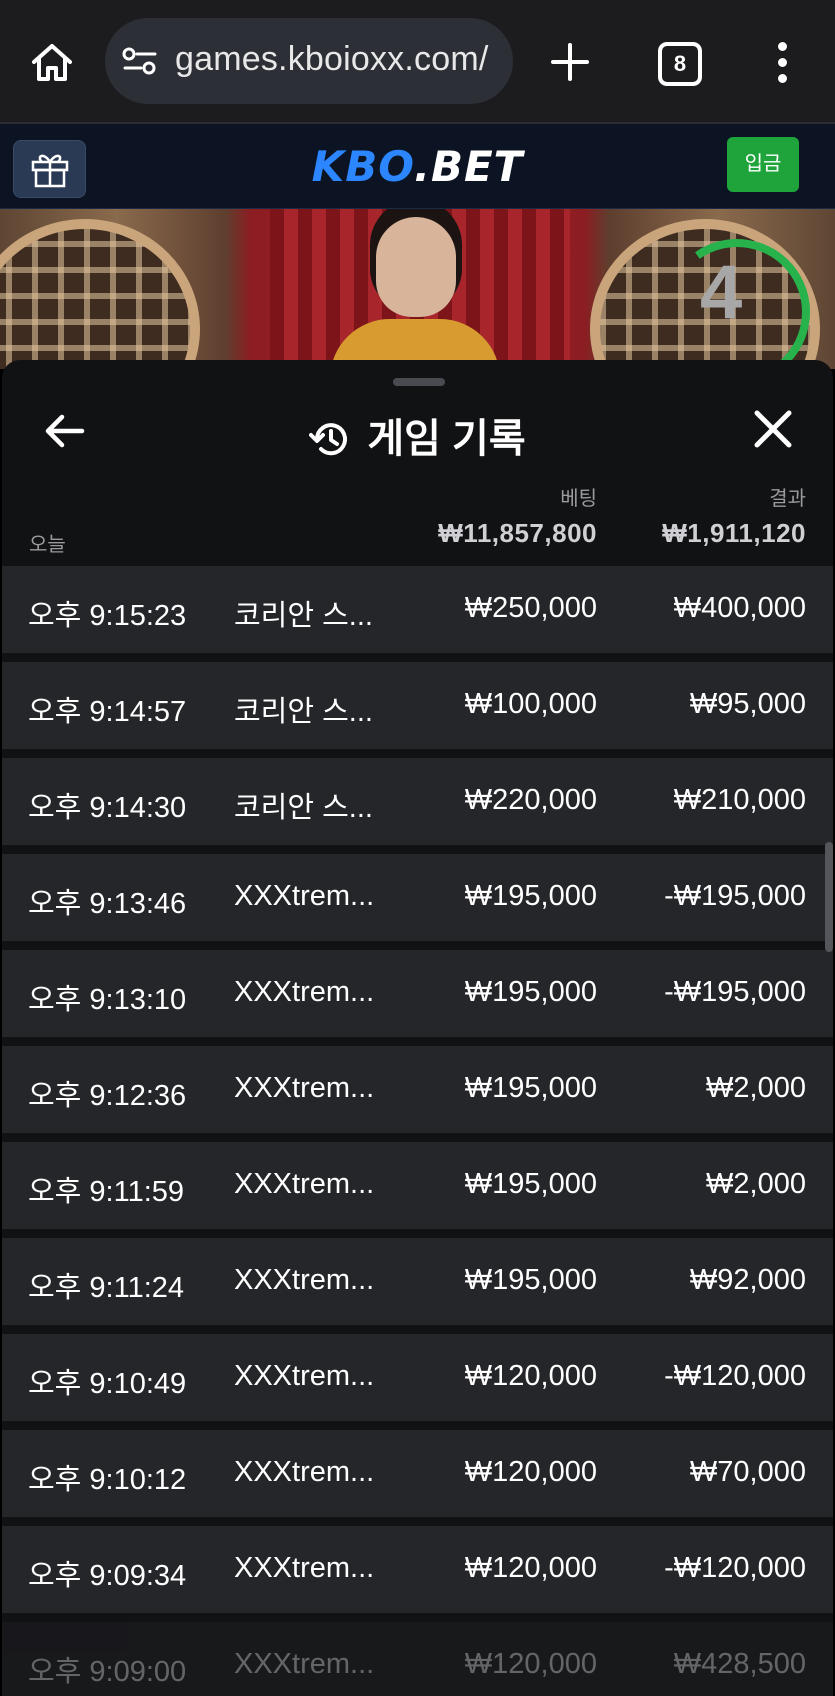 This screenshot has height=1696, width=835. What do you see at coordinates (107, 1384) in the screenshot?
I see `row-time: 오후 9:10:49` at bounding box center [107, 1384].